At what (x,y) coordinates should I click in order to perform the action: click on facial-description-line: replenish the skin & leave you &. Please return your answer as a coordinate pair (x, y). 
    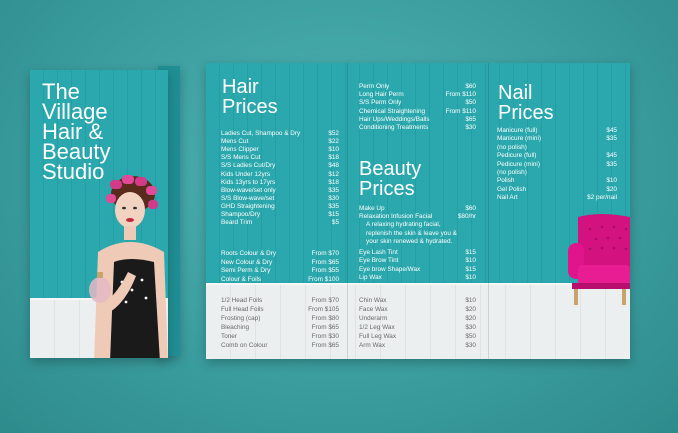
    Looking at the image, I should click on (417, 234).